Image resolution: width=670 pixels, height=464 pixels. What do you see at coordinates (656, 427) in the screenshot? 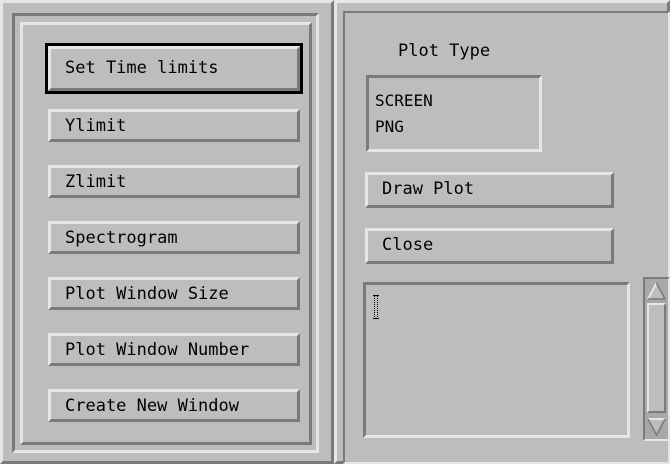
I see `scroll-down-arrow-icon` at bounding box center [656, 427].